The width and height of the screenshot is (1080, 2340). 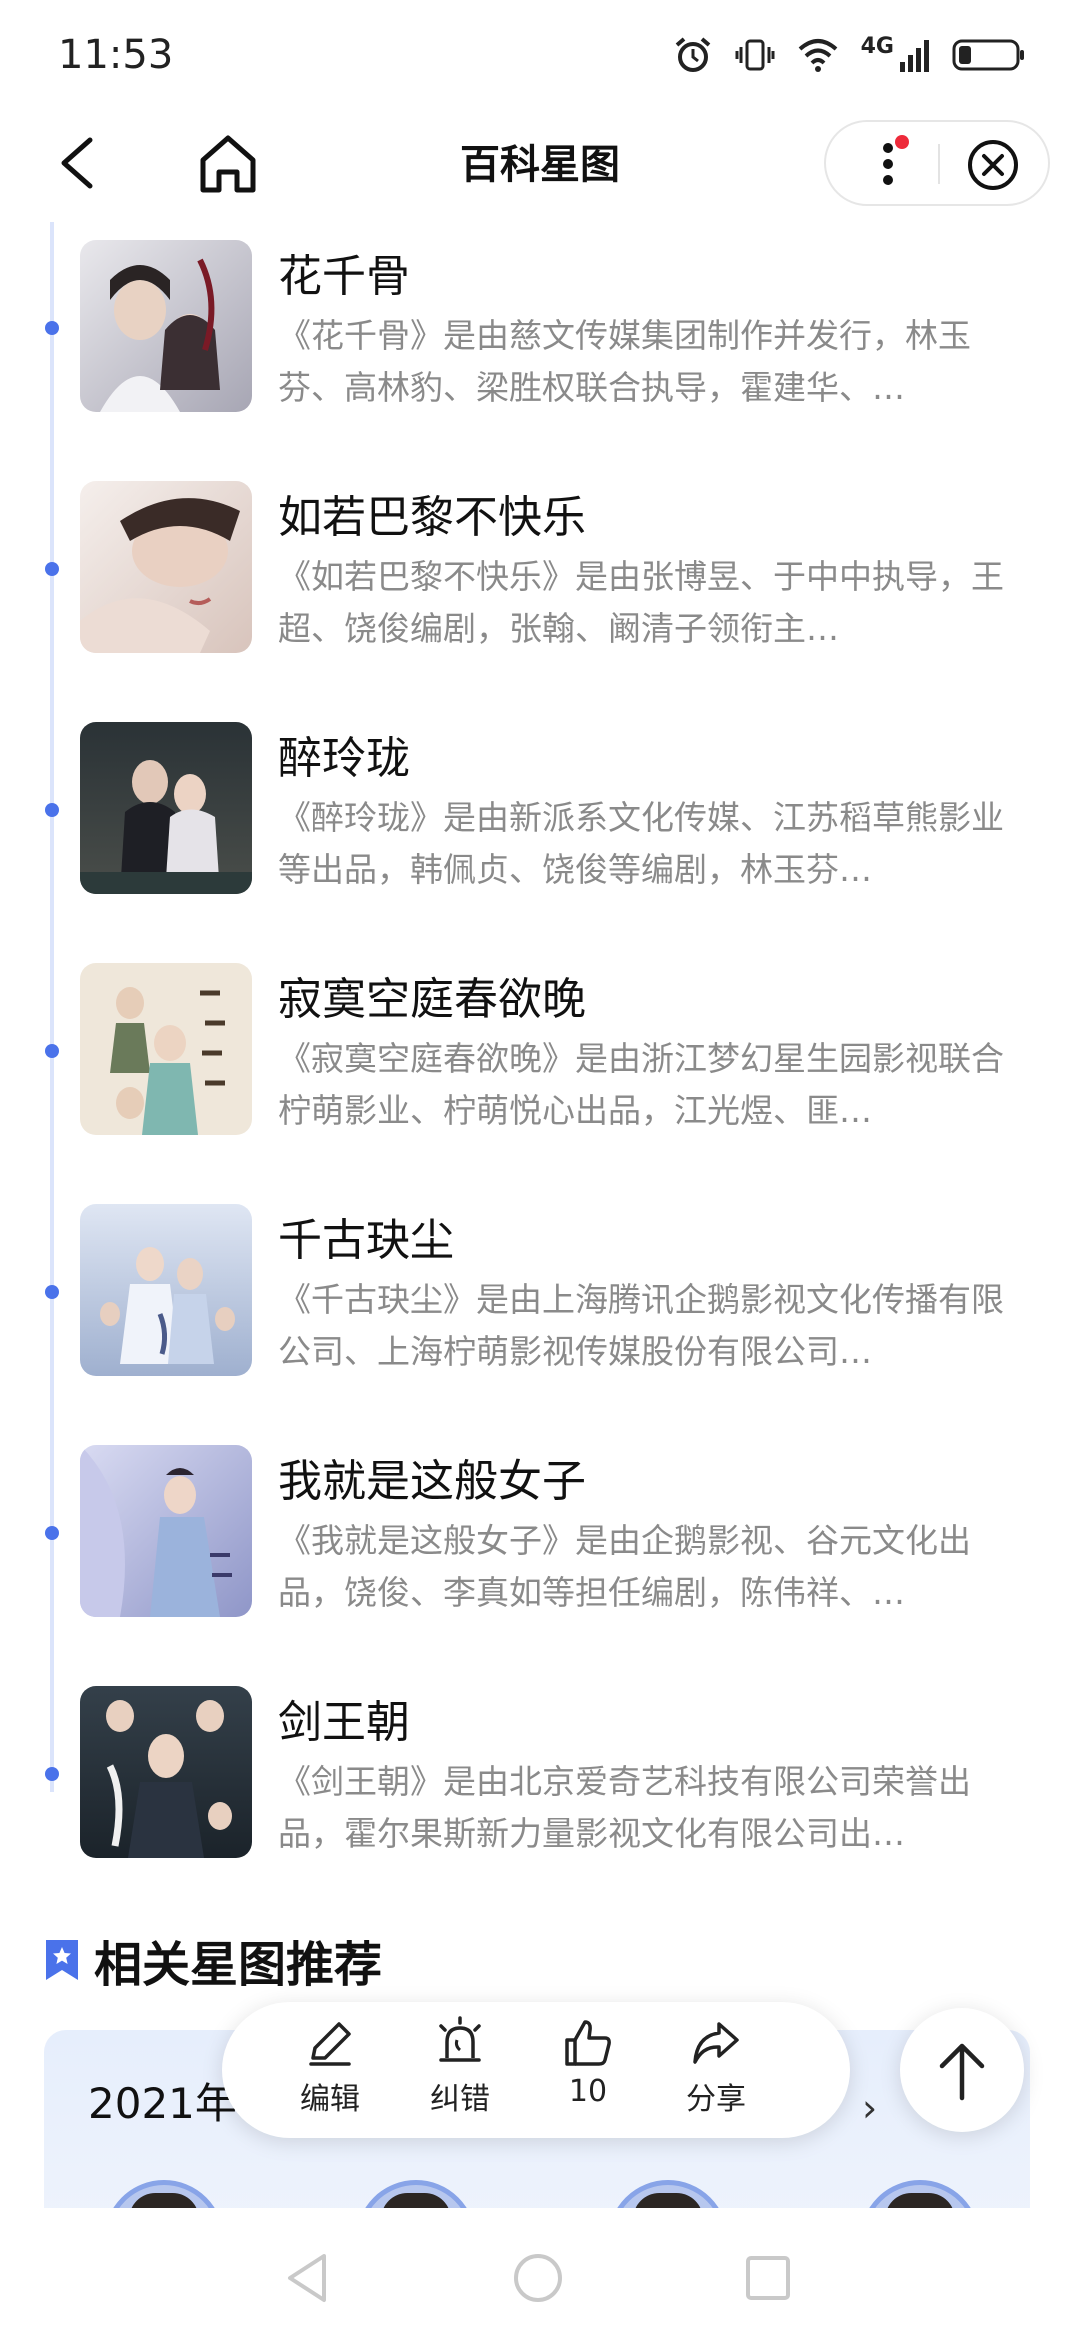 I want to click on top-nav: 百科星图, so click(x=540, y=162).